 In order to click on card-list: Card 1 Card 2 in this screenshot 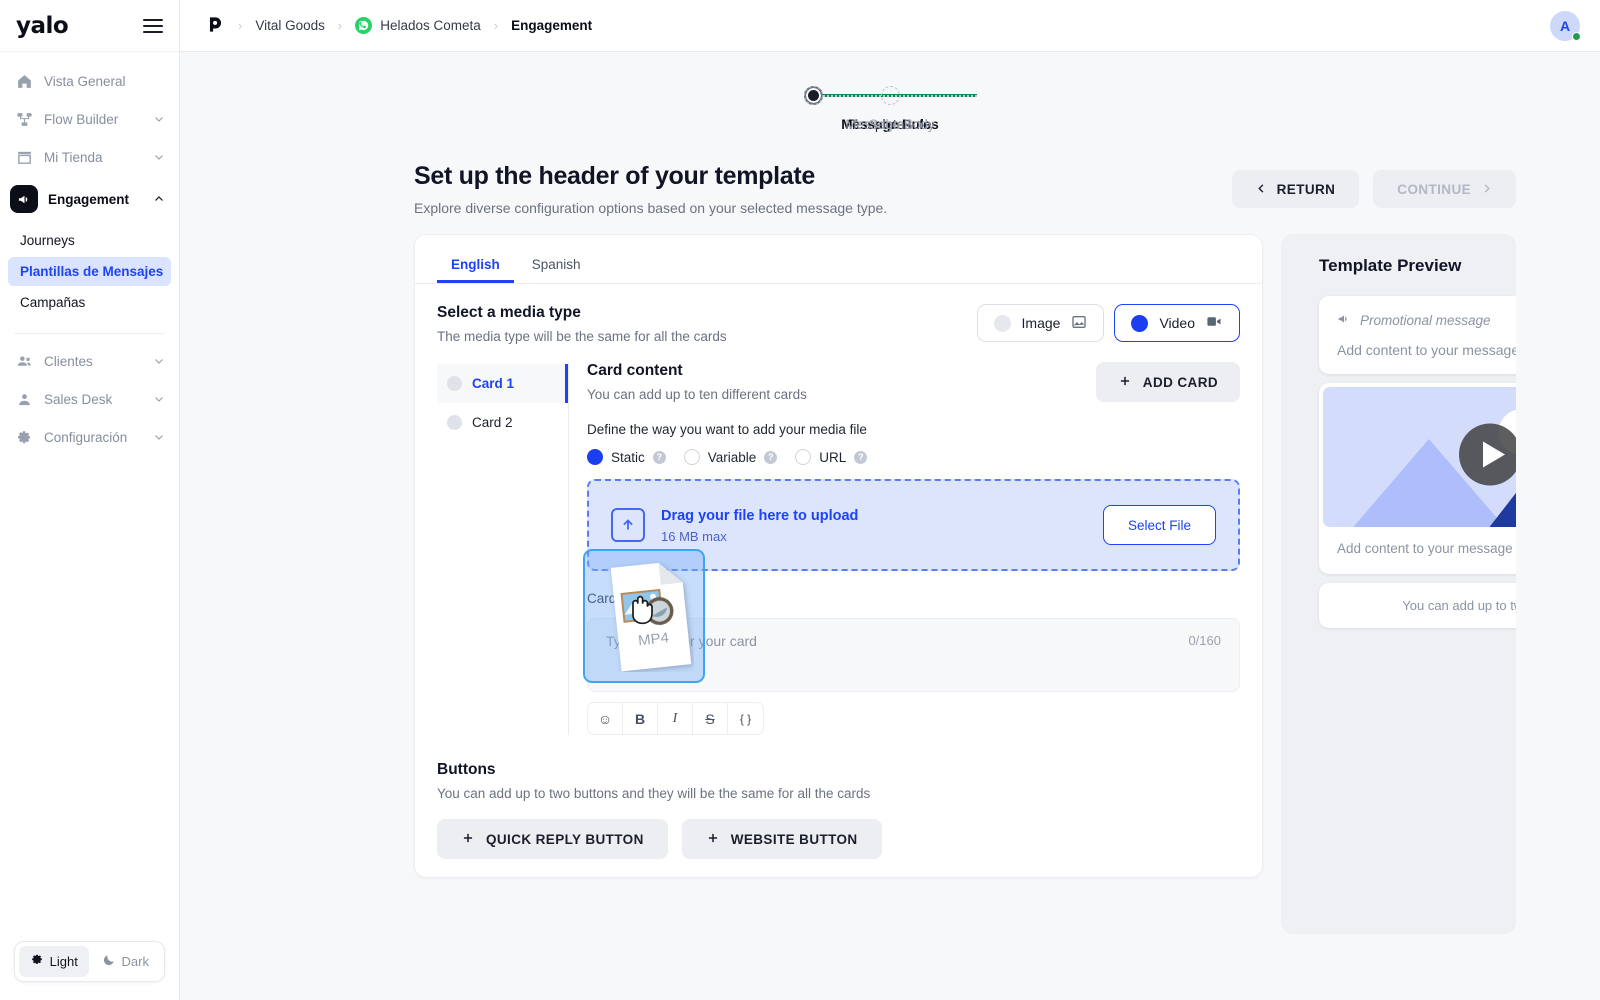, I will do `click(503, 548)`.